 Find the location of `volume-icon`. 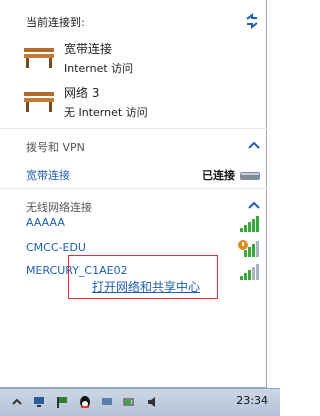

volume-icon is located at coordinates (153, 402).